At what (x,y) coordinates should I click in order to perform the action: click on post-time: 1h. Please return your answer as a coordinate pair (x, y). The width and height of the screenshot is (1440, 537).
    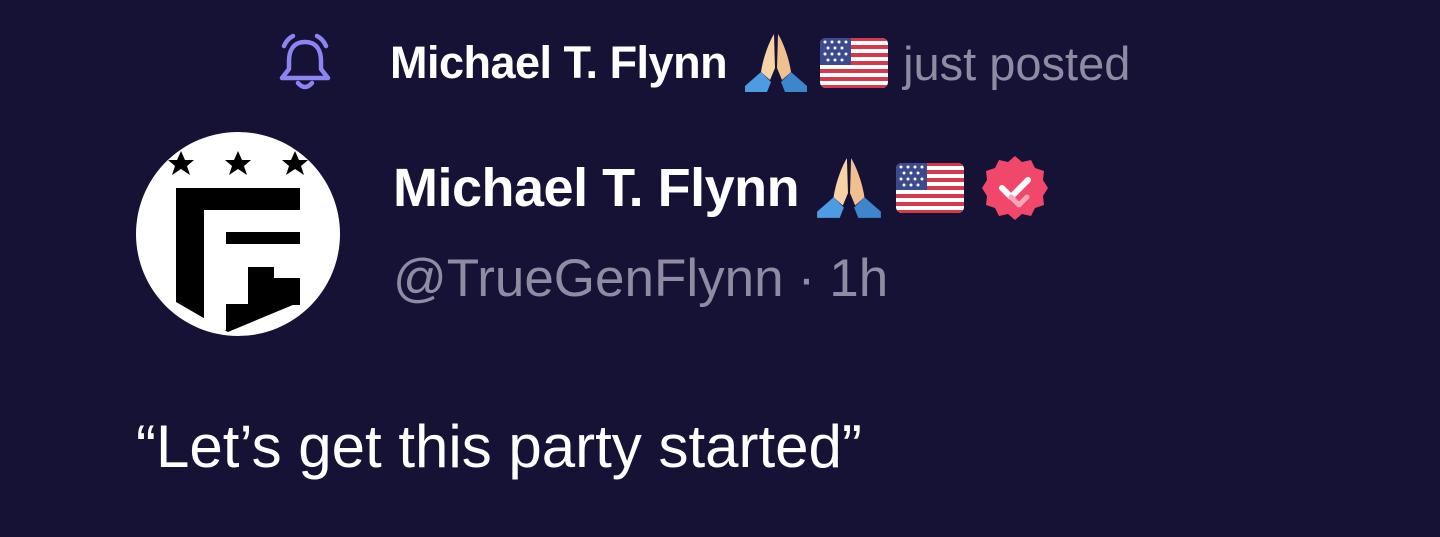
    Looking at the image, I should click on (858, 278).